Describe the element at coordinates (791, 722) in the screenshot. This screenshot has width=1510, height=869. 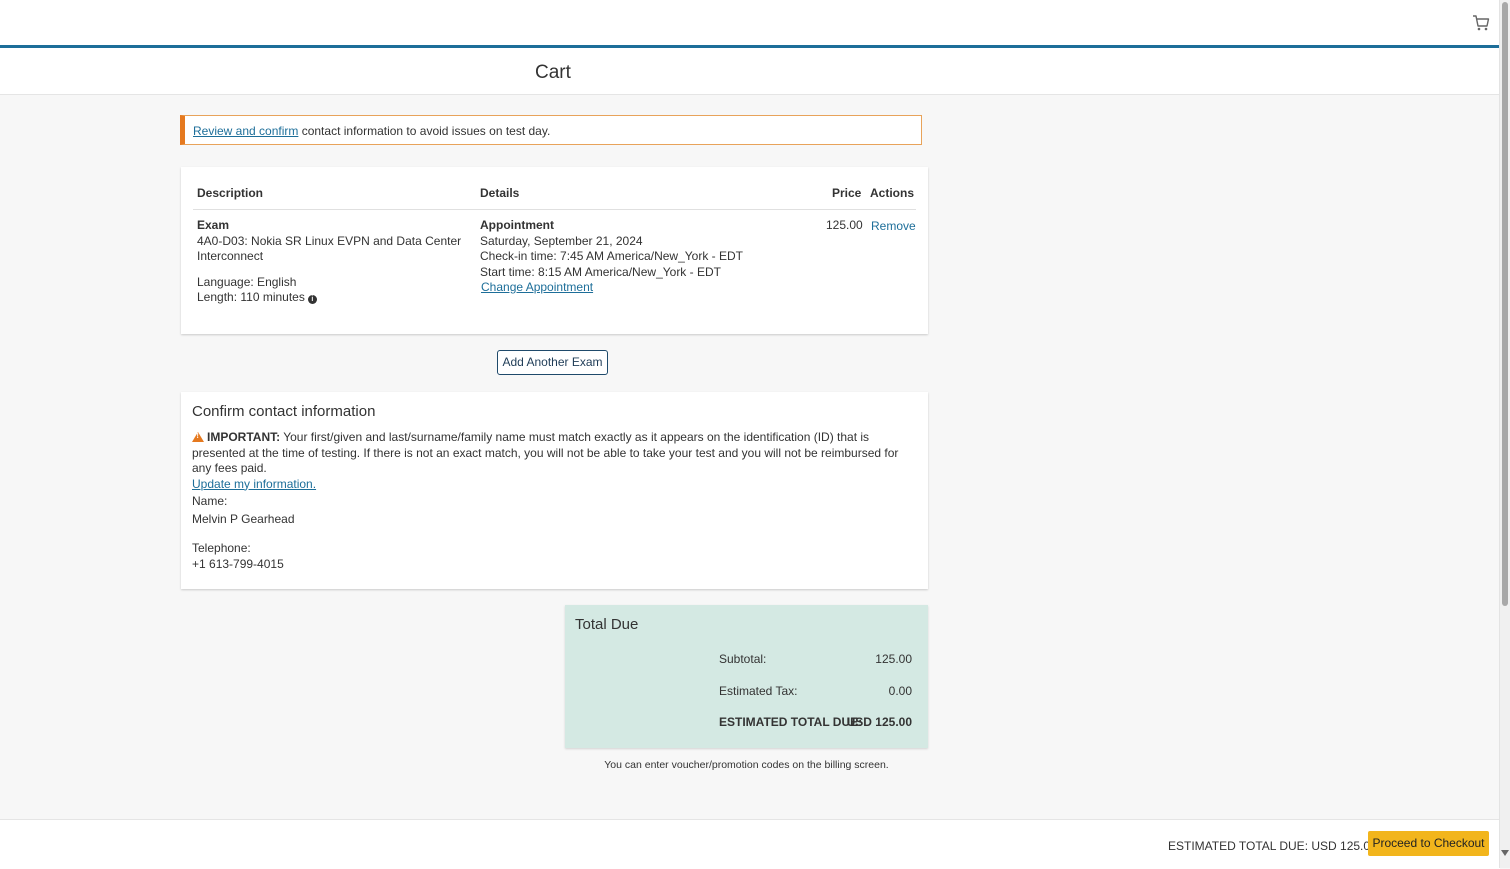
I see `total-due-label: ESTIMATED TOTAL DUE:` at that location.